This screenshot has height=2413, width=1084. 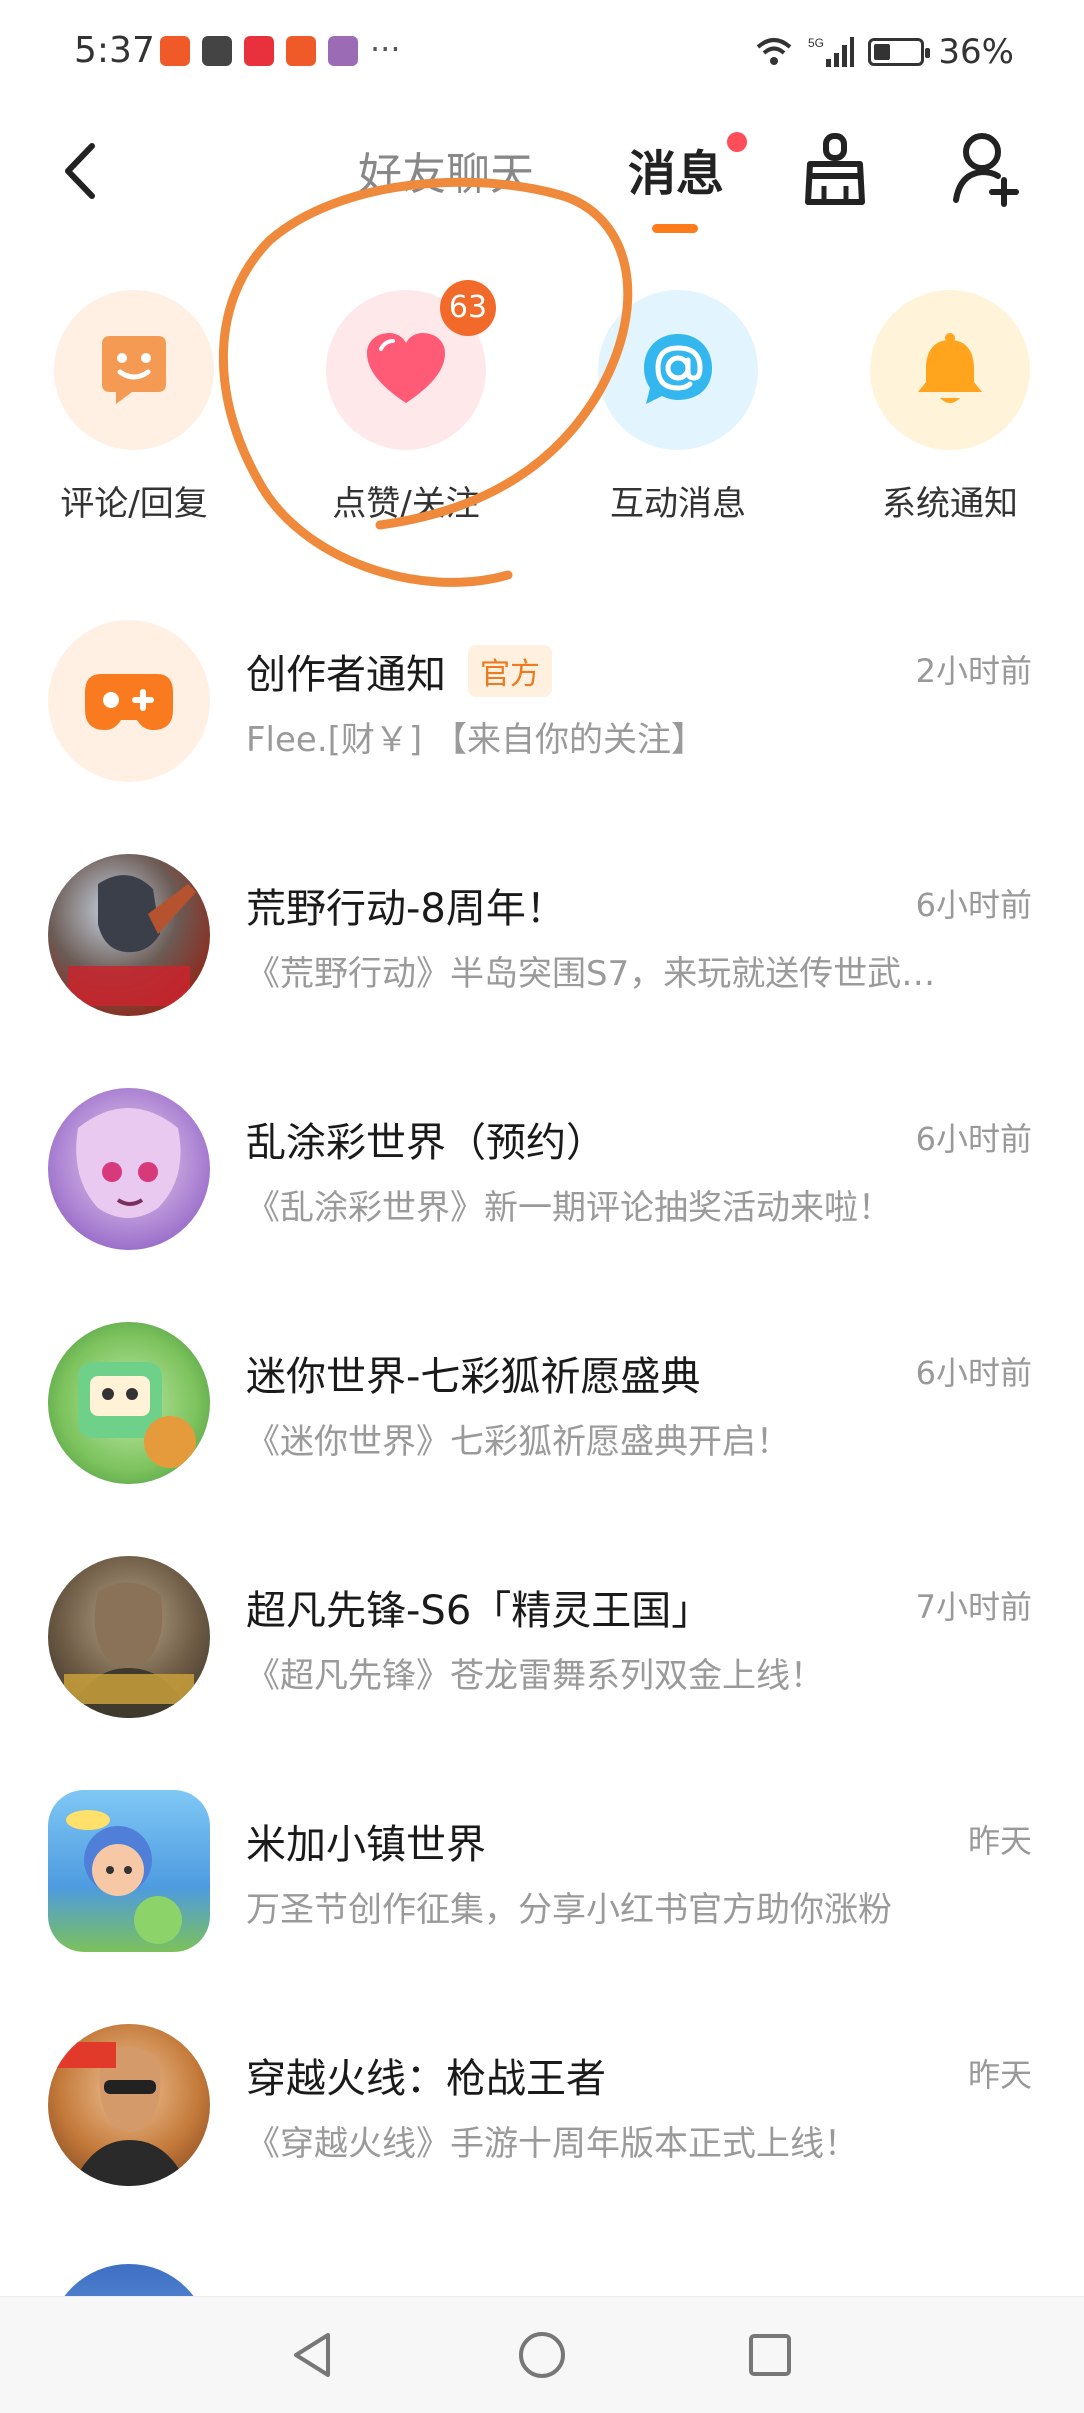 I want to click on message-title: 米加小镇世界, so click(x=366, y=1841).